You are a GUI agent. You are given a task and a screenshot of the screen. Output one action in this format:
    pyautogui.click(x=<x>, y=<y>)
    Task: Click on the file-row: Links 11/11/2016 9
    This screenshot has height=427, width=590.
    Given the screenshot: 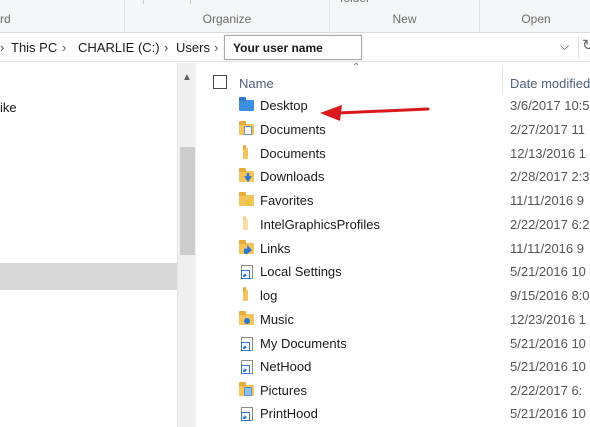 What is the action you would take?
    pyautogui.click(x=393, y=249)
    